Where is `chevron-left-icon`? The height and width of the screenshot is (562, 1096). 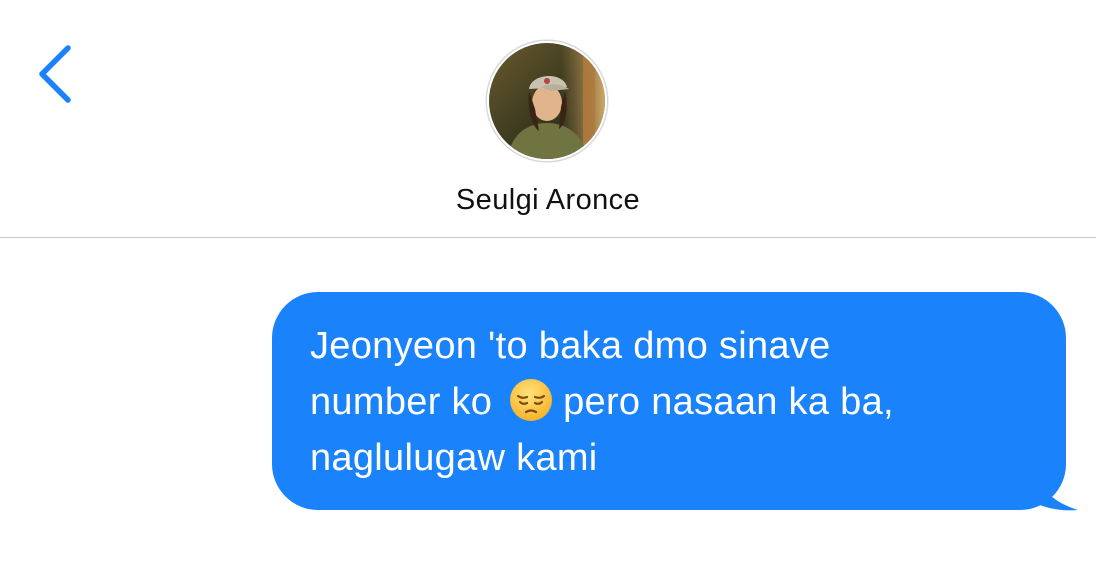 chevron-left-icon is located at coordinates (55, 74).